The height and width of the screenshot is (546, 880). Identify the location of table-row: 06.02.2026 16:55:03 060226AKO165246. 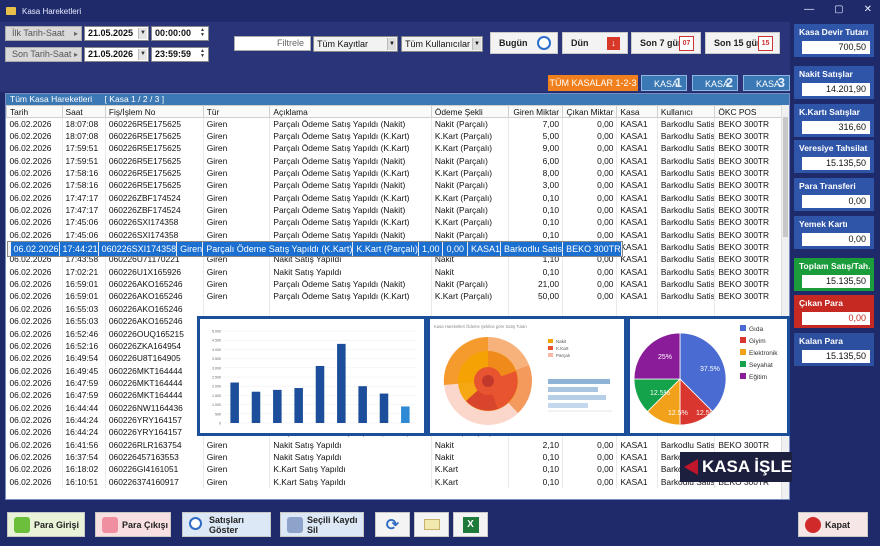
(394, 308).